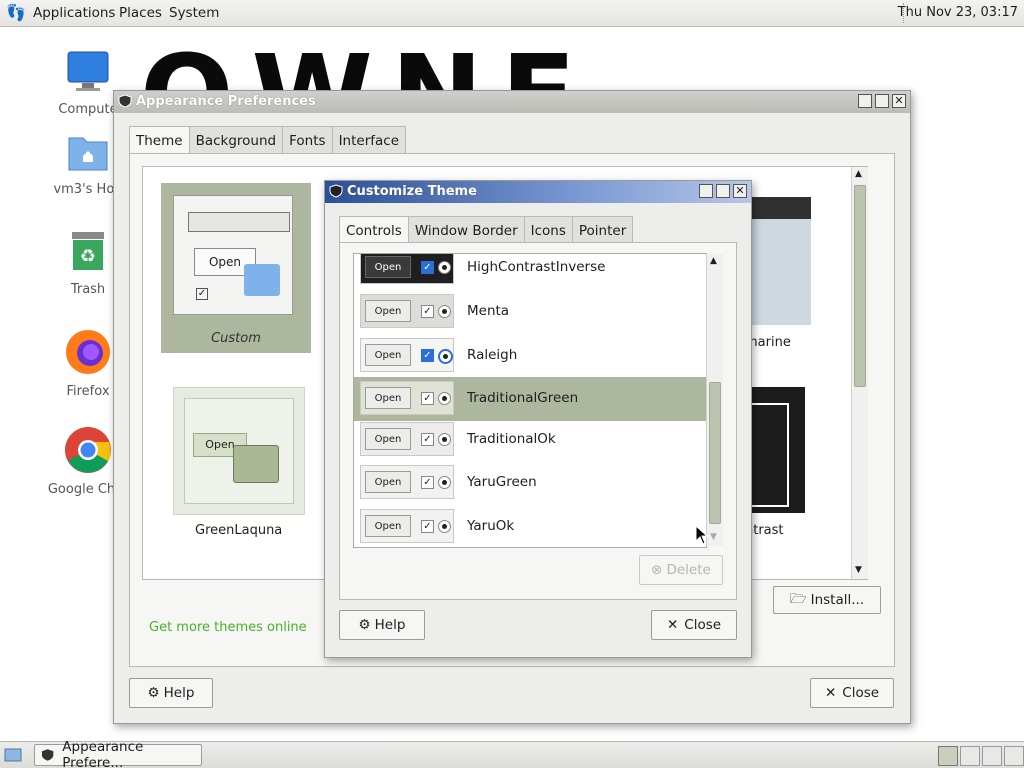 The height and width of the screenshot is (771, 1024). Describe the element at coordinates (530, 526) in the screenshot. I see `list-item: Open ✓ YaruOk` at that location.